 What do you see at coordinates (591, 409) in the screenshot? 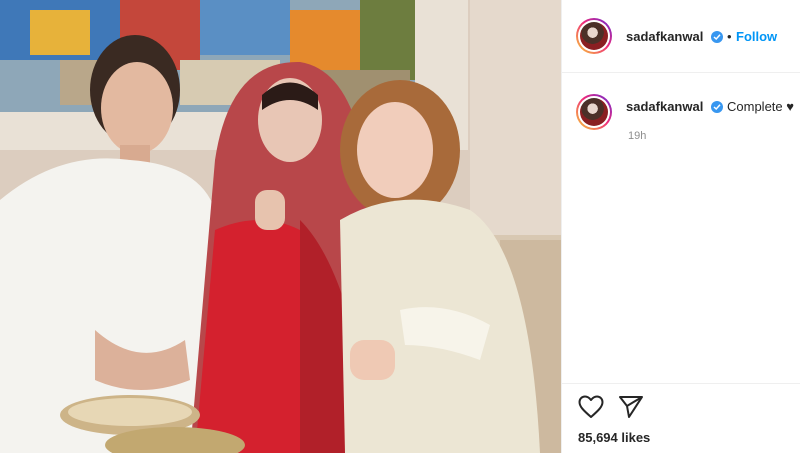
I see `heart-outline-icon` at bounding box center [591, 409].